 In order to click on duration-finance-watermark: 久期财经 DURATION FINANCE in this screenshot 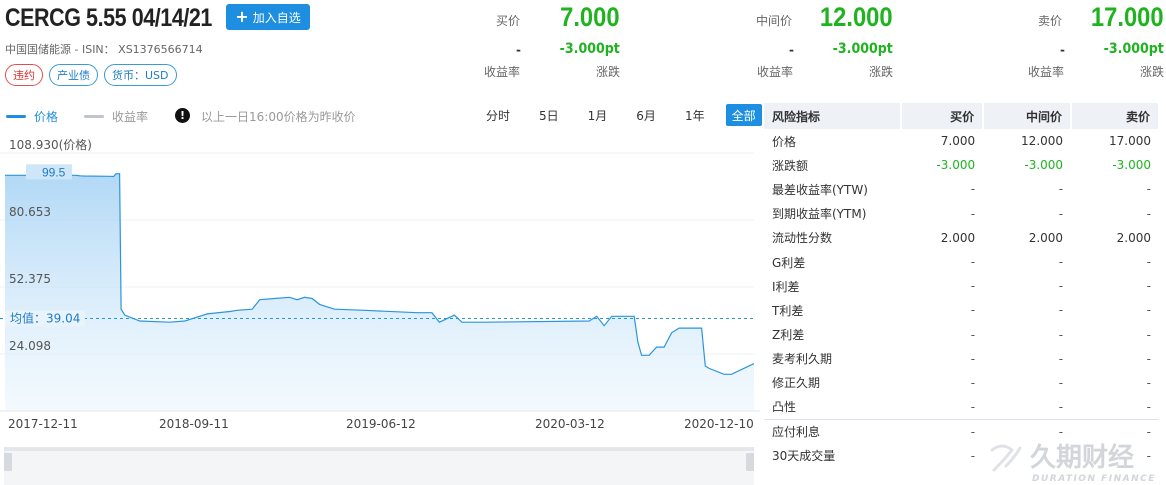, I will do `click(1073, 463)`.